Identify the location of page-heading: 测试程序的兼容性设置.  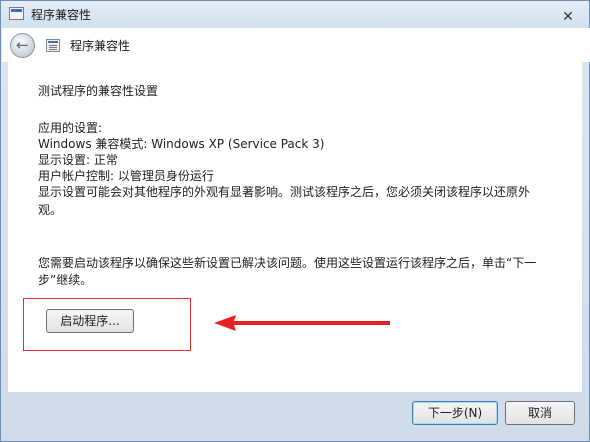
(98, 91).